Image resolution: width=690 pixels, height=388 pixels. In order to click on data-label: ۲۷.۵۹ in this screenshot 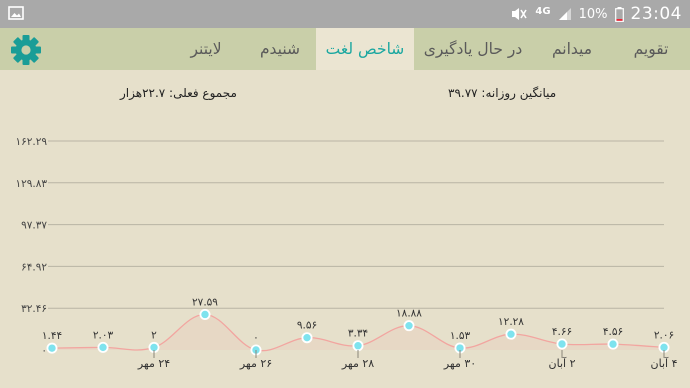, I will do `click(205, 302)`.